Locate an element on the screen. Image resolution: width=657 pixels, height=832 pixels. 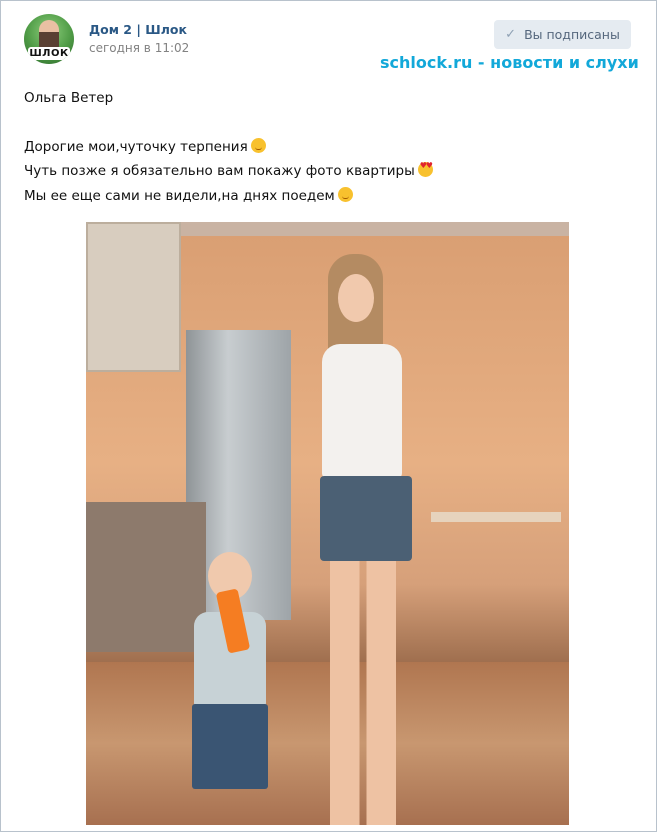
photo-child is located at coordinates (231, 688).